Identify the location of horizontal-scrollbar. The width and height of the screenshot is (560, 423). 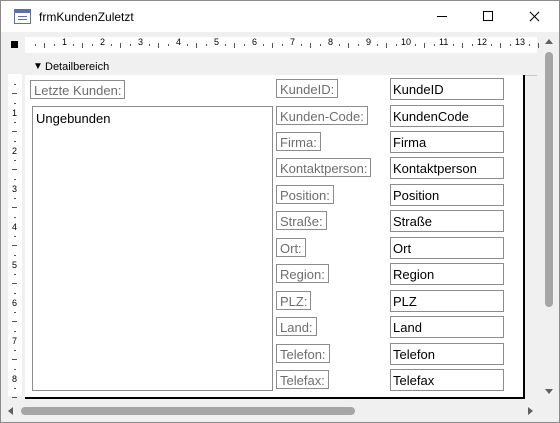
(271, 410).